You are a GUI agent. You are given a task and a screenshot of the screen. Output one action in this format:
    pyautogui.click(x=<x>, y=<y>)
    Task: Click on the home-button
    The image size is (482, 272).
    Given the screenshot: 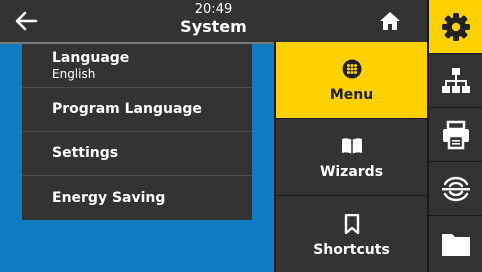 What is the action you would take?
    pyautogui.click(x=390, y=21)
    